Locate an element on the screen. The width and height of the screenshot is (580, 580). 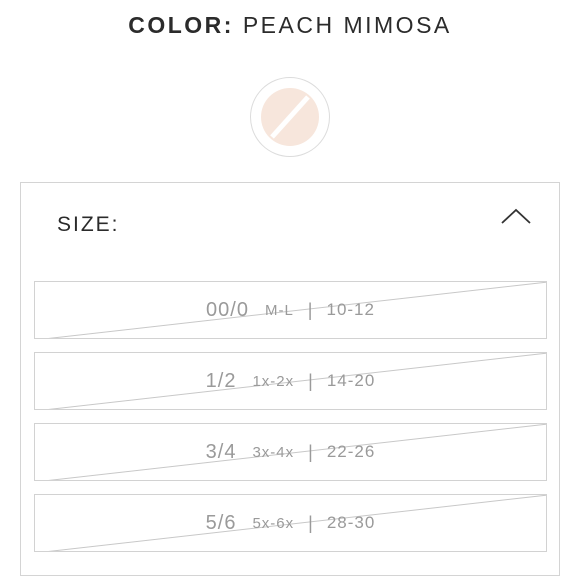
size-option-1-2: 1/2 1x-2x | 14-20 is located at coordinates (290, 381).